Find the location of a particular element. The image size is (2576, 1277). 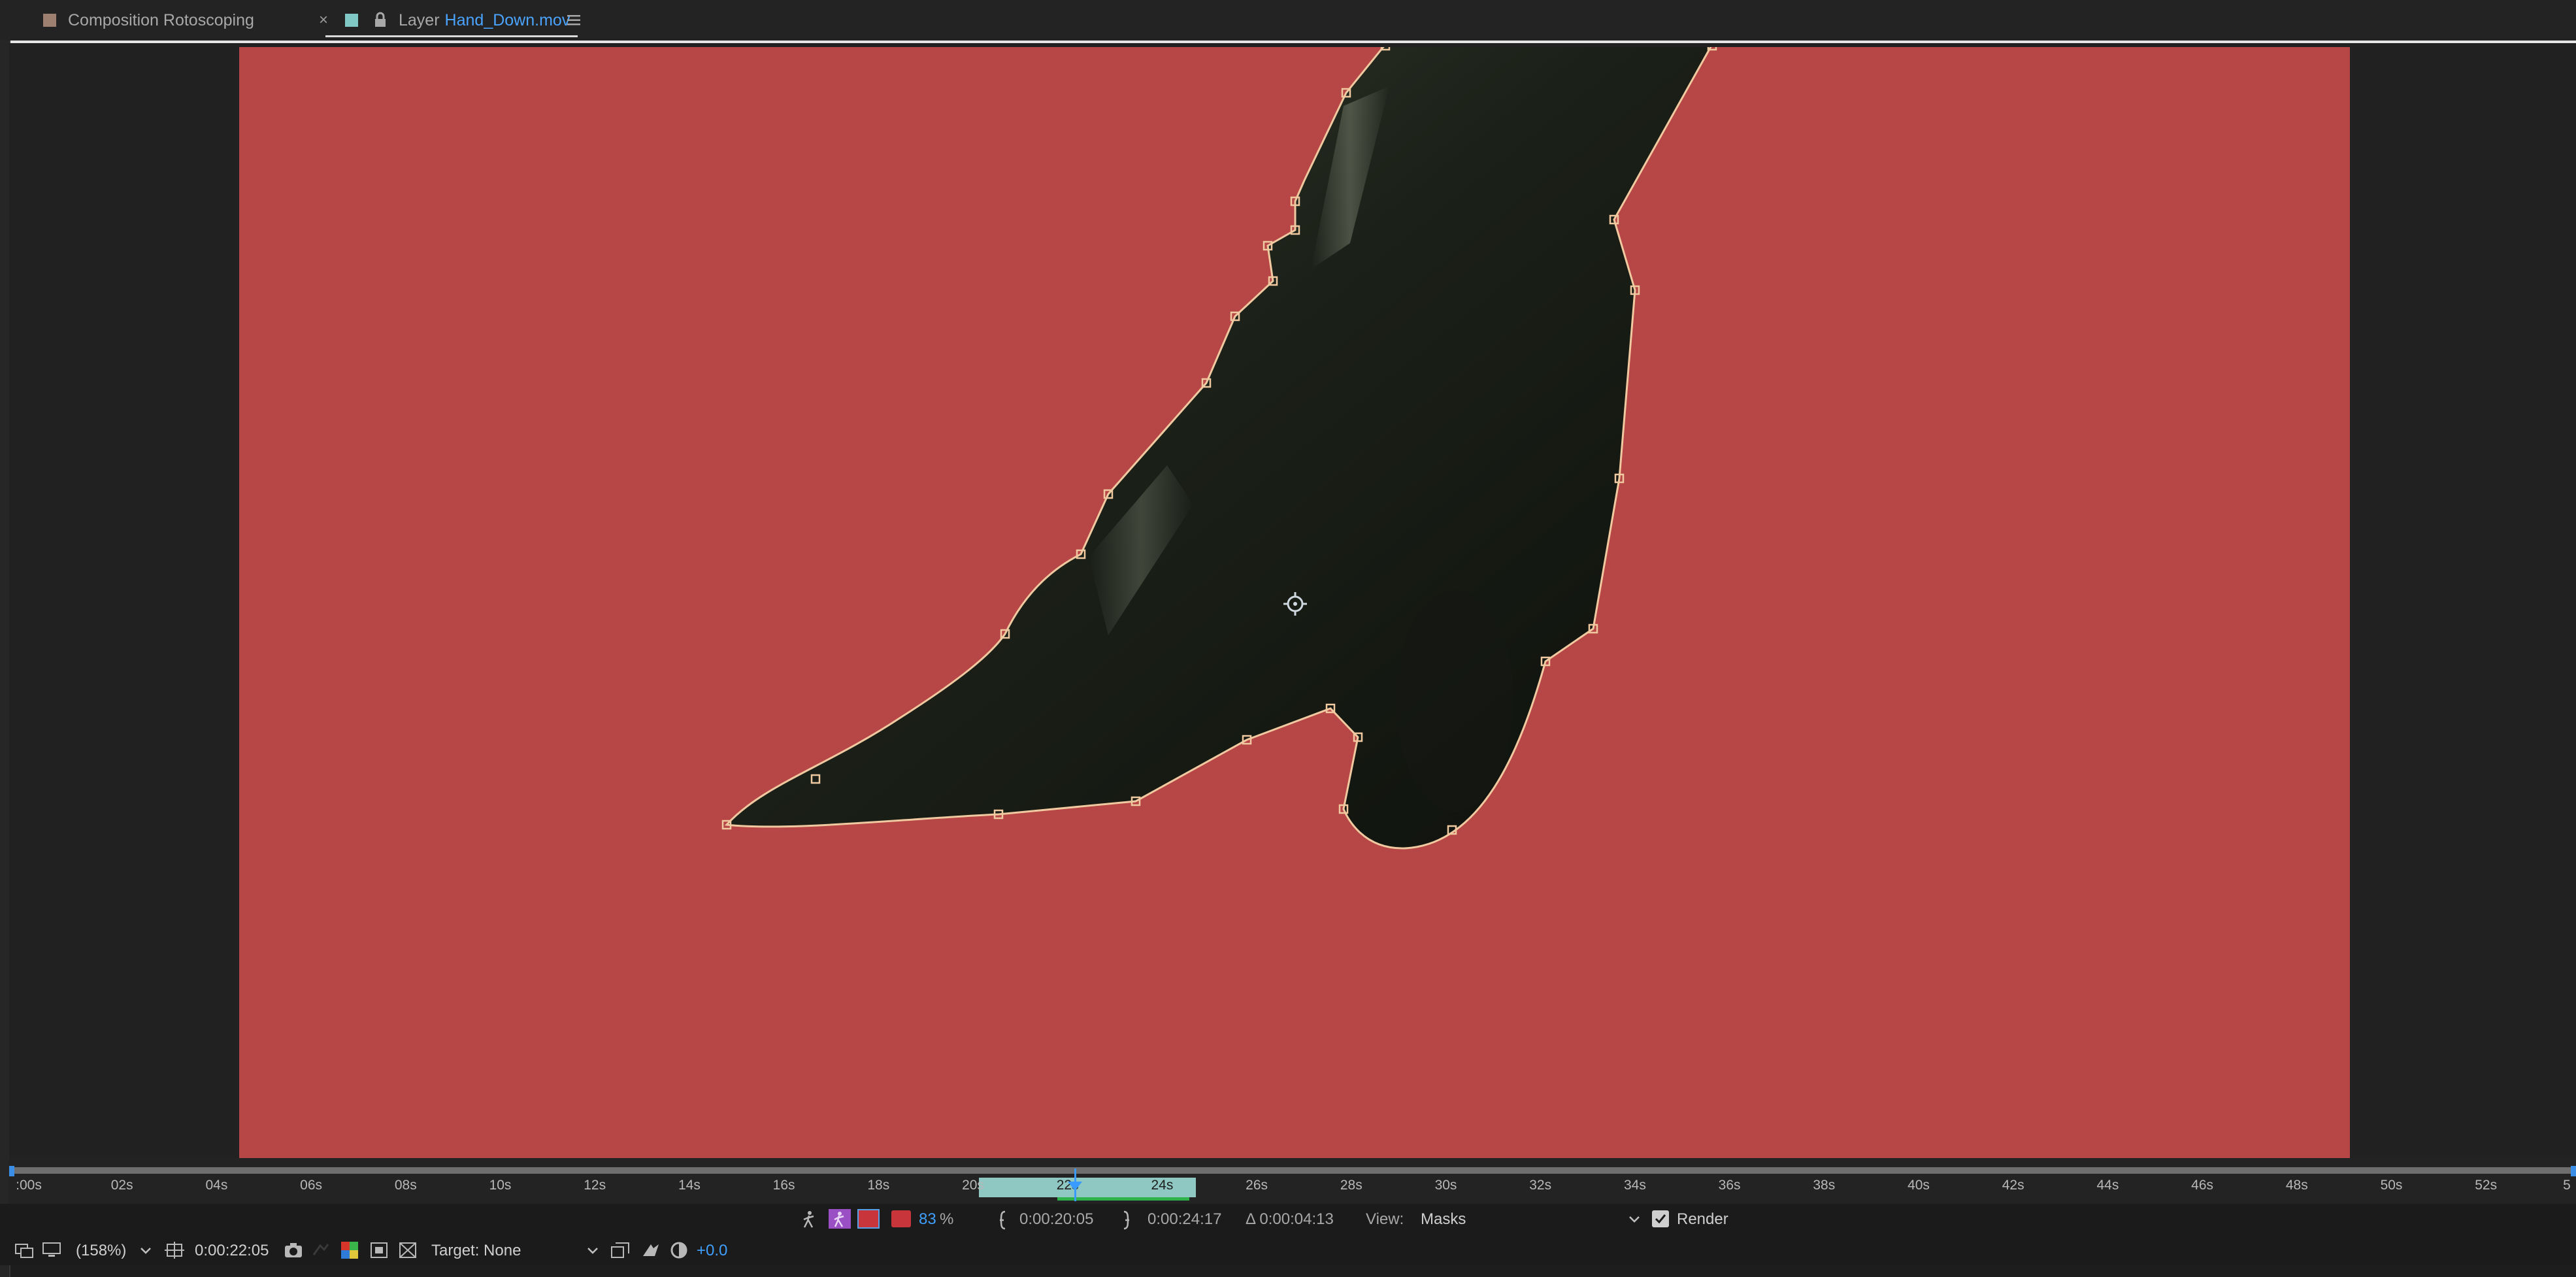

time-ruler-tick-label: 04s is located at coordinates (216, 1185).